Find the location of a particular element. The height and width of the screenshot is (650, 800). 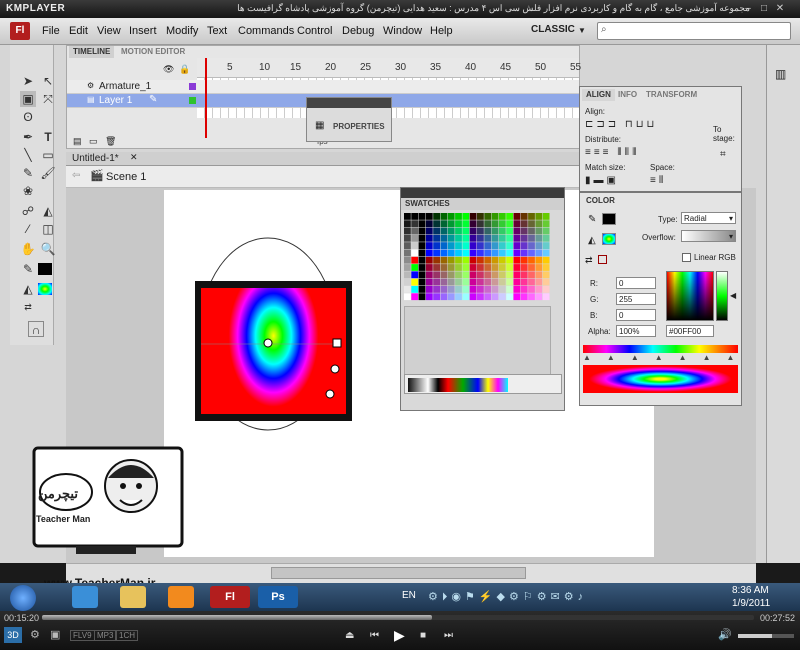

chevron-down-icon: ▼ is located at coordinates (582, 30).